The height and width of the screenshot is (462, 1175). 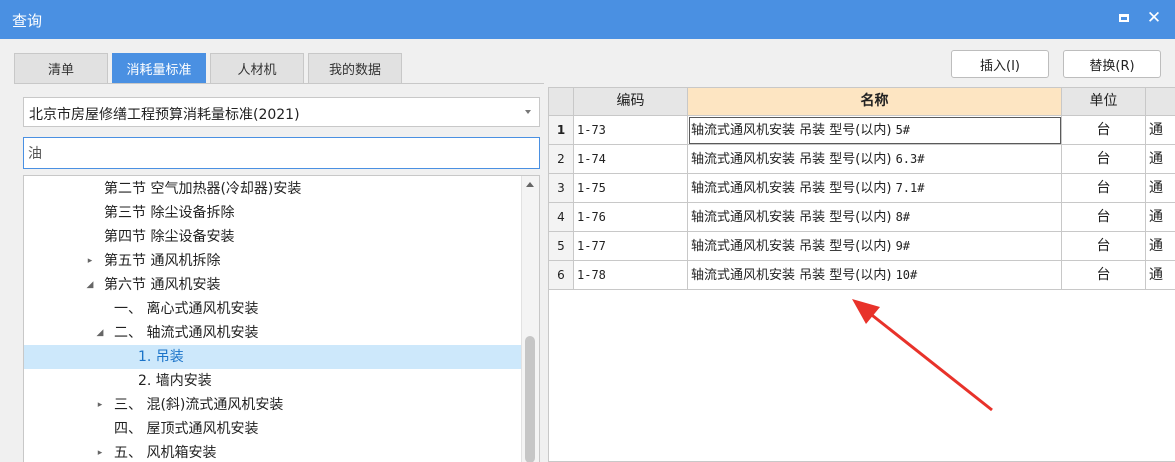 What do you see at coordinates (903, 246) in the screenshot?
I see `spec-text: 9#` at bounding box center [903, 246].